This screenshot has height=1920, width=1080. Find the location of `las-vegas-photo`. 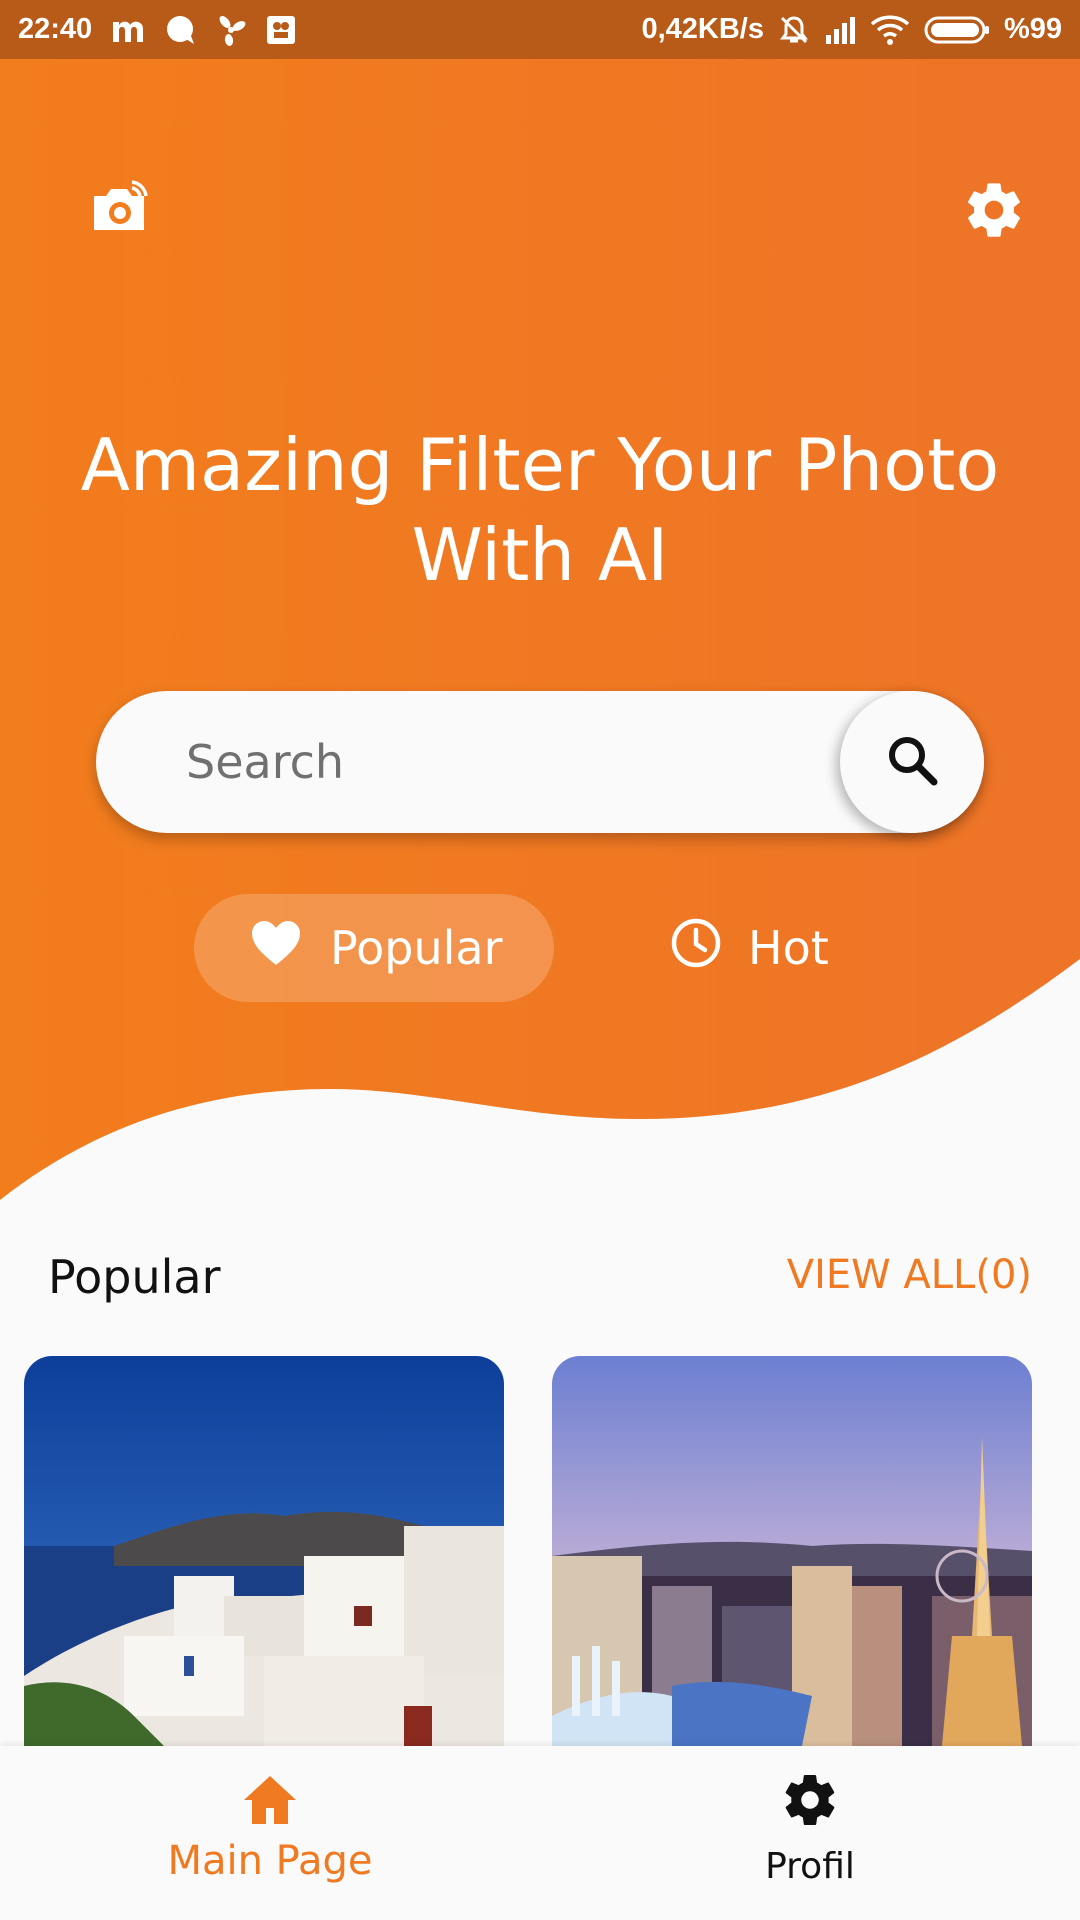

las-vegas-photo is located at coordinates (792, 1551).